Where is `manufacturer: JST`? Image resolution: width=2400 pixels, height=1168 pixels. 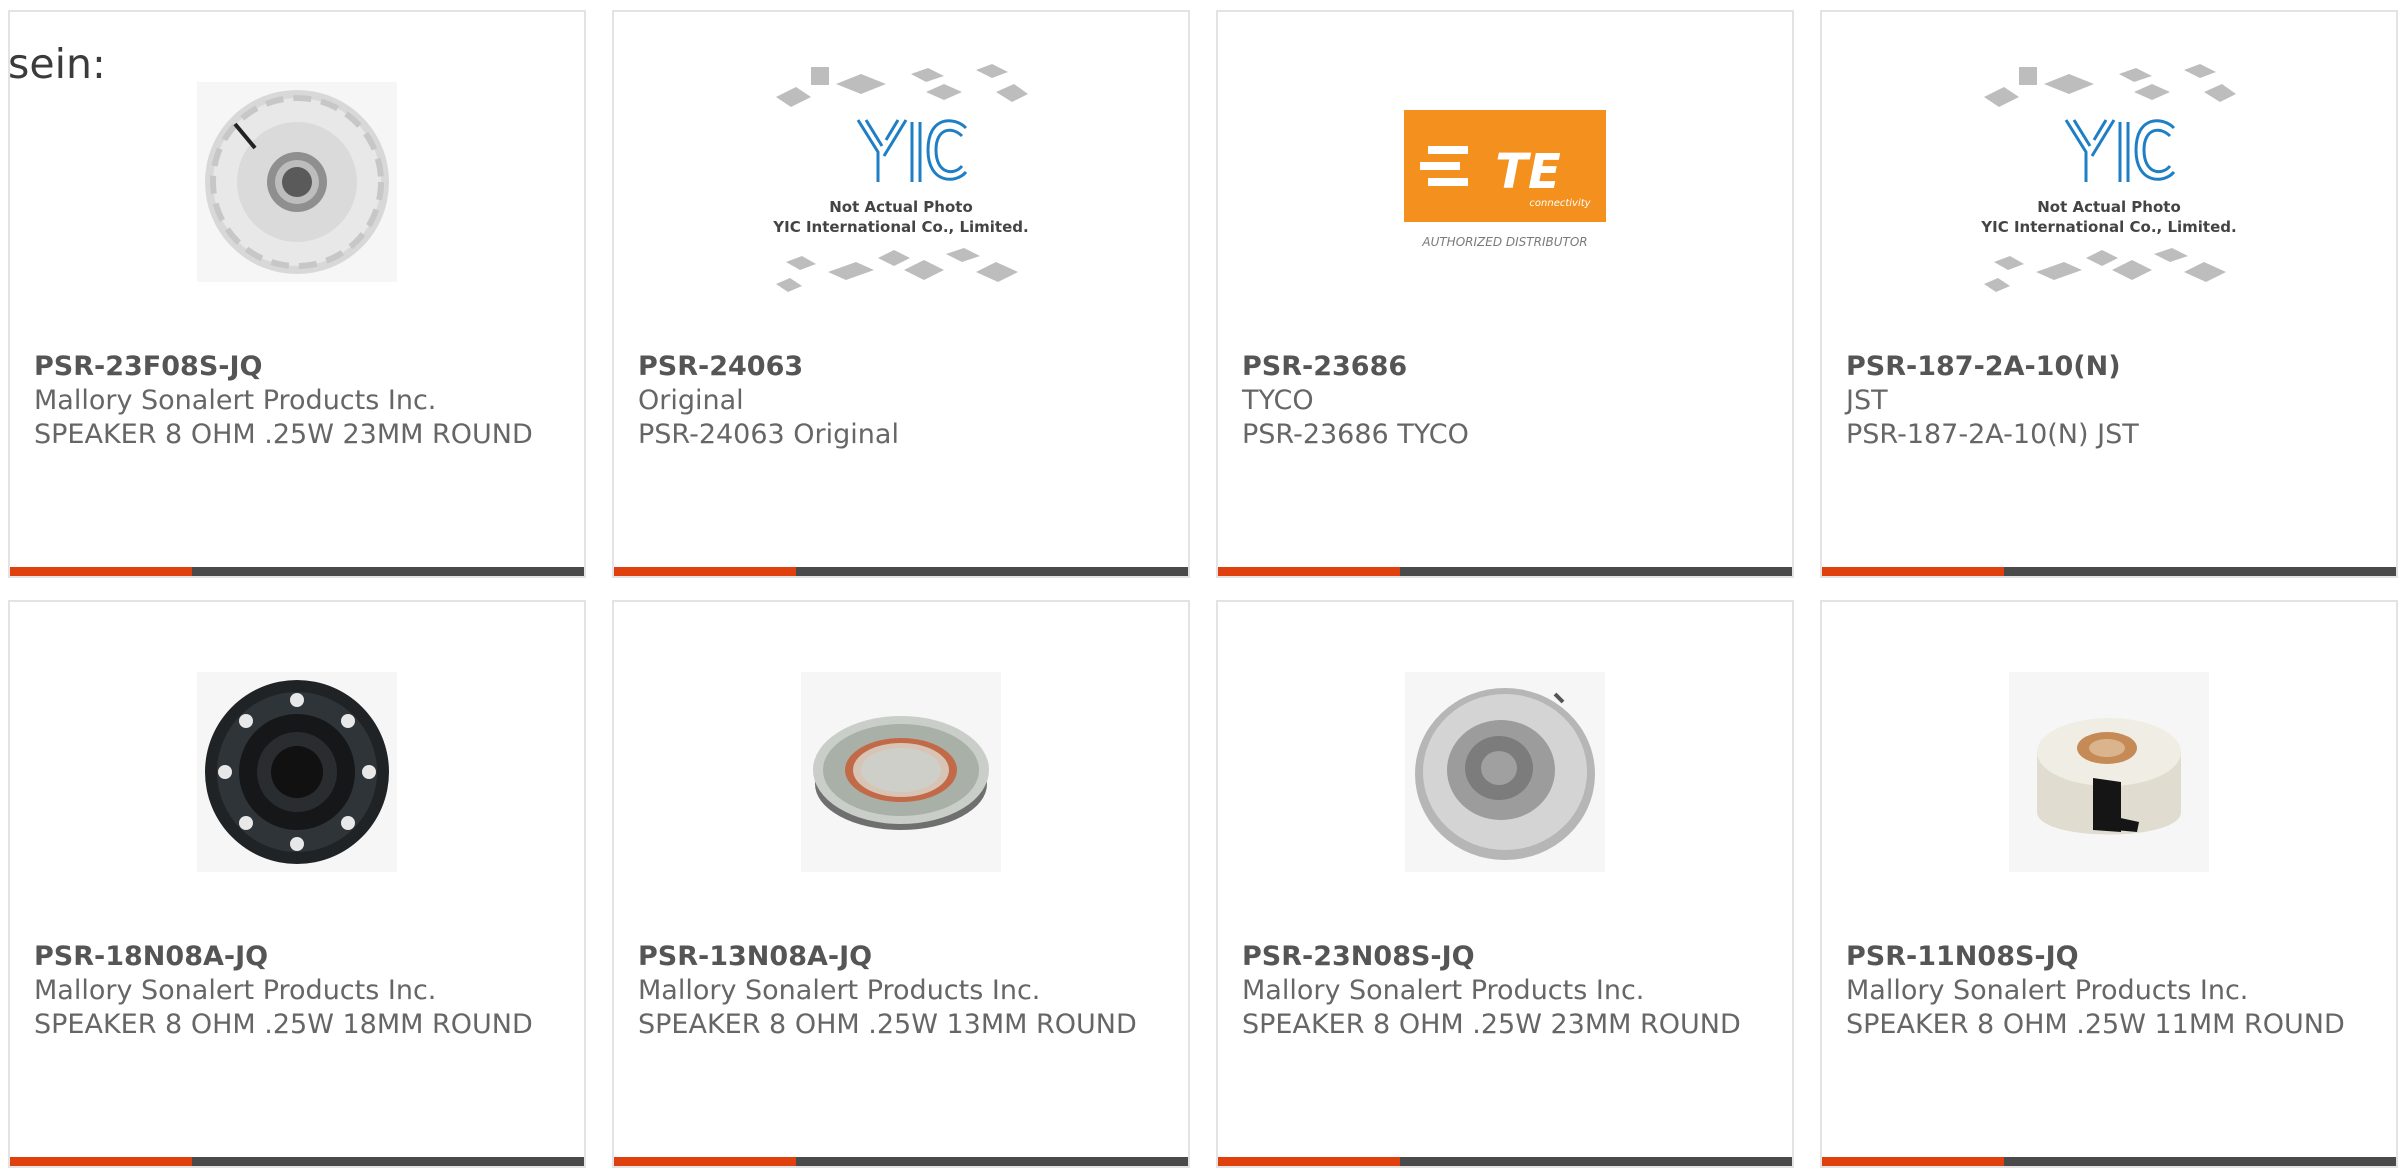
manufacturer: JST is located at coordinates (1867, 400).